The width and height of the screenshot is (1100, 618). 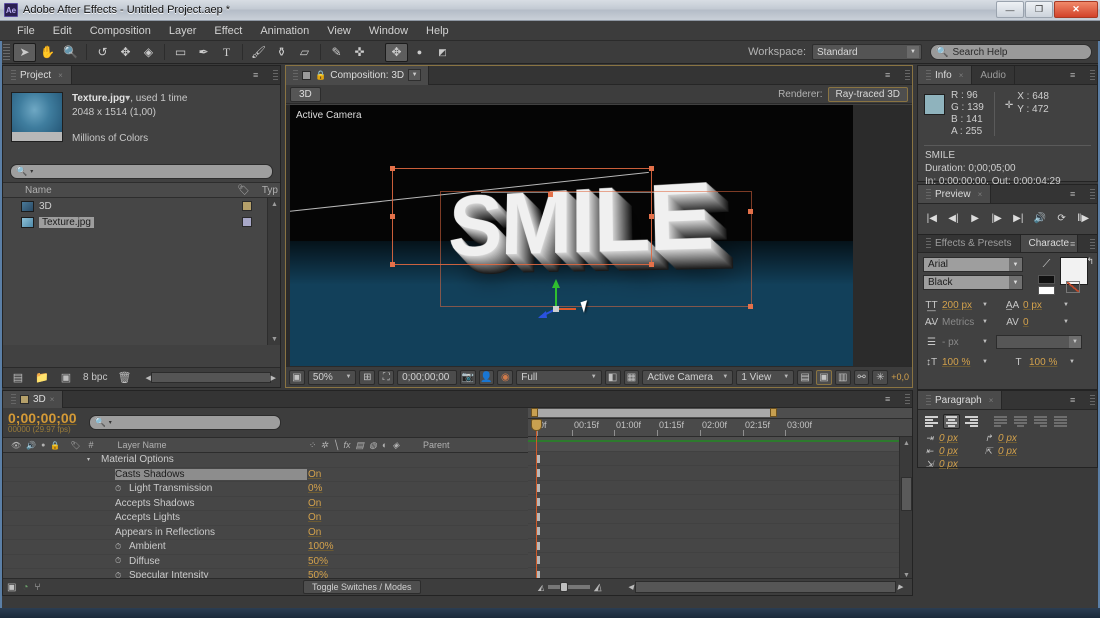 I want to click on property-value: 100%, so click(x=321, y=546).